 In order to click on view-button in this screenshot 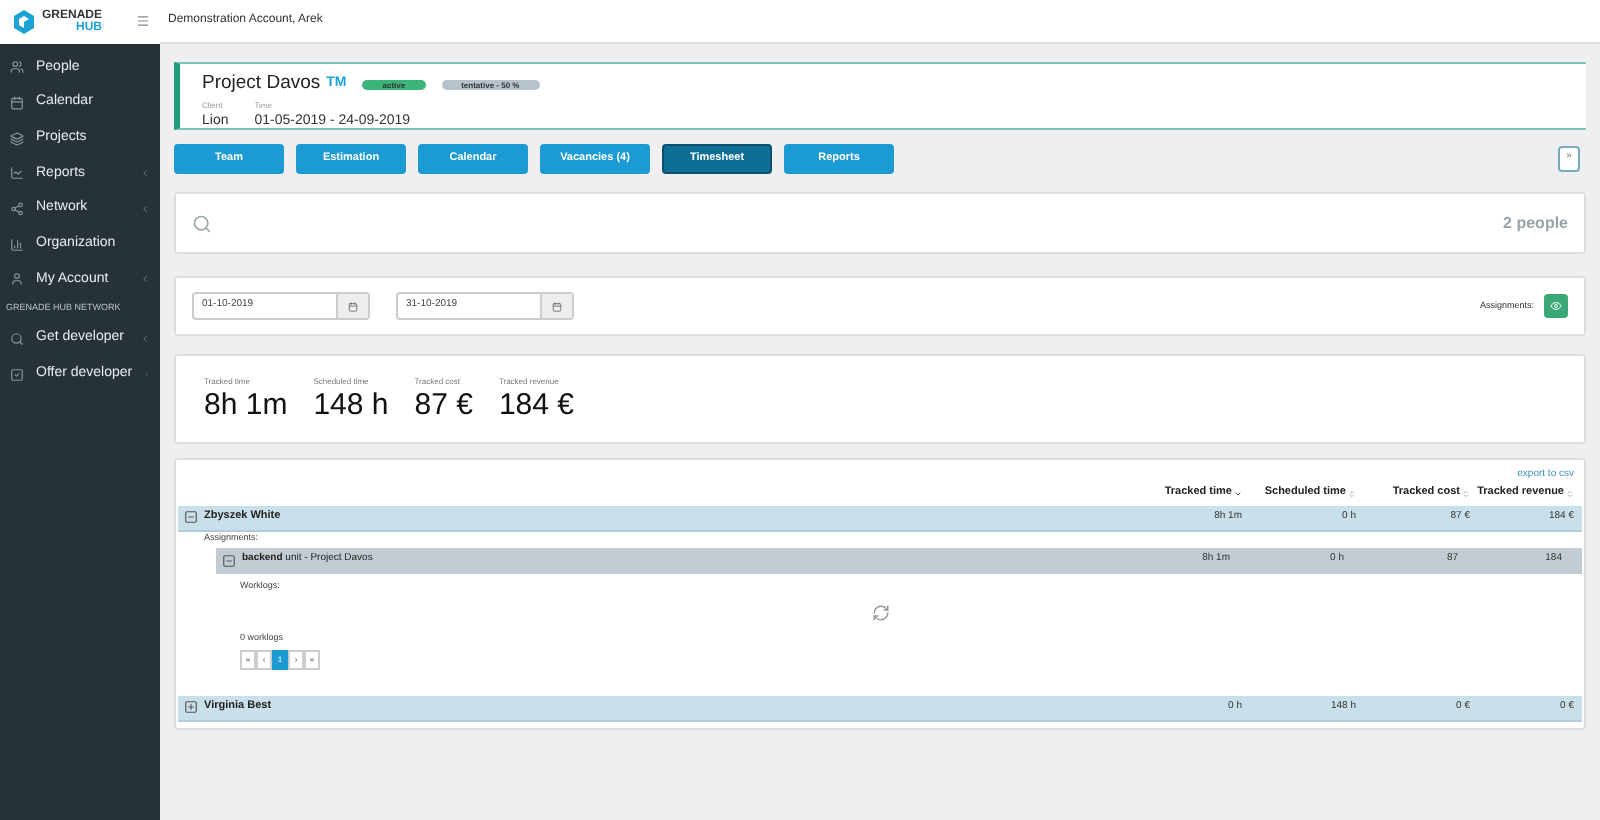, I will do `click(1556, 306)`.